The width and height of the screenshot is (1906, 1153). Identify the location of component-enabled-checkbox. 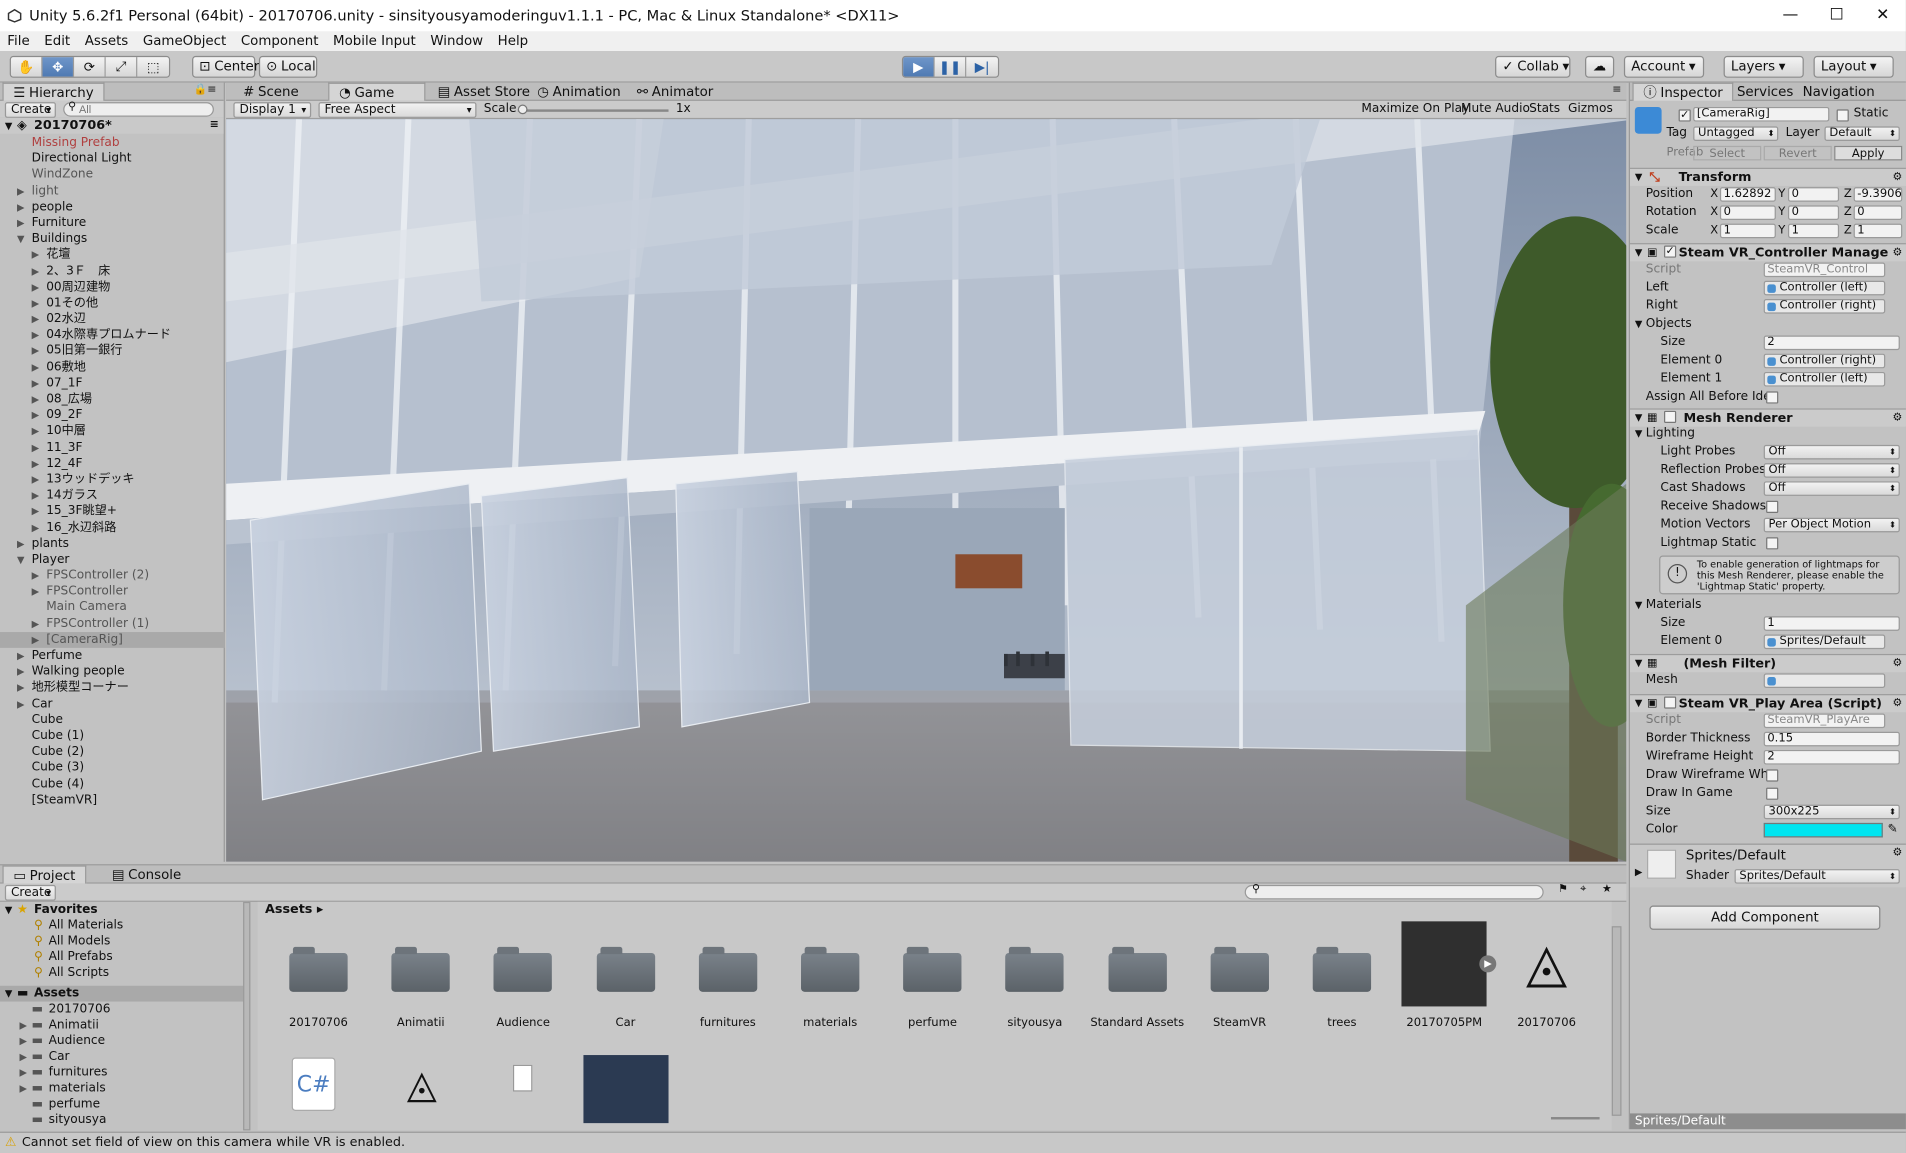
(1670, 702).